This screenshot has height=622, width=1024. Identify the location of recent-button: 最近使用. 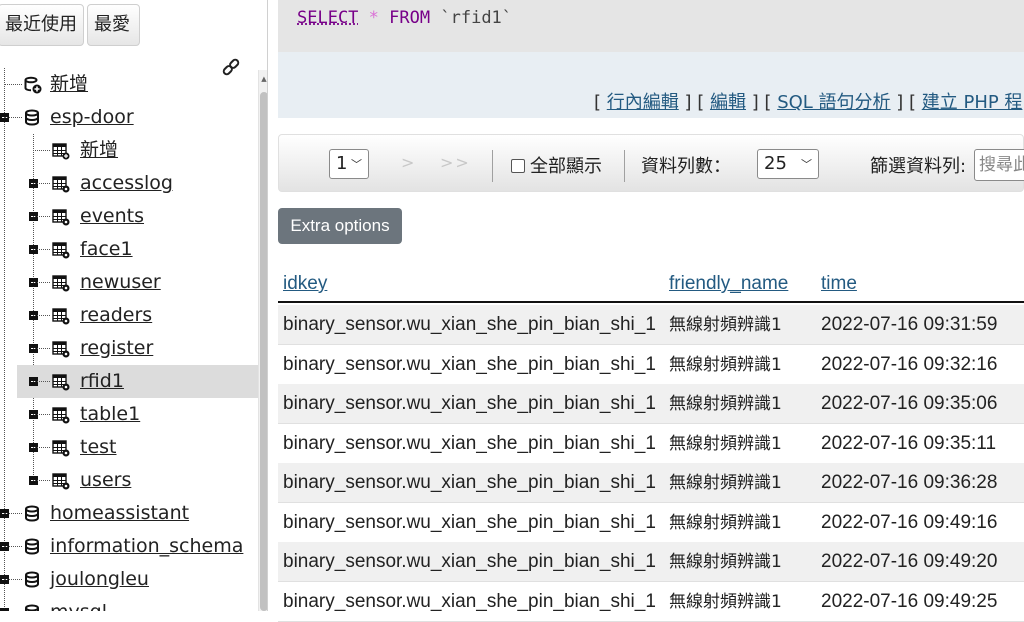
(42, 25).